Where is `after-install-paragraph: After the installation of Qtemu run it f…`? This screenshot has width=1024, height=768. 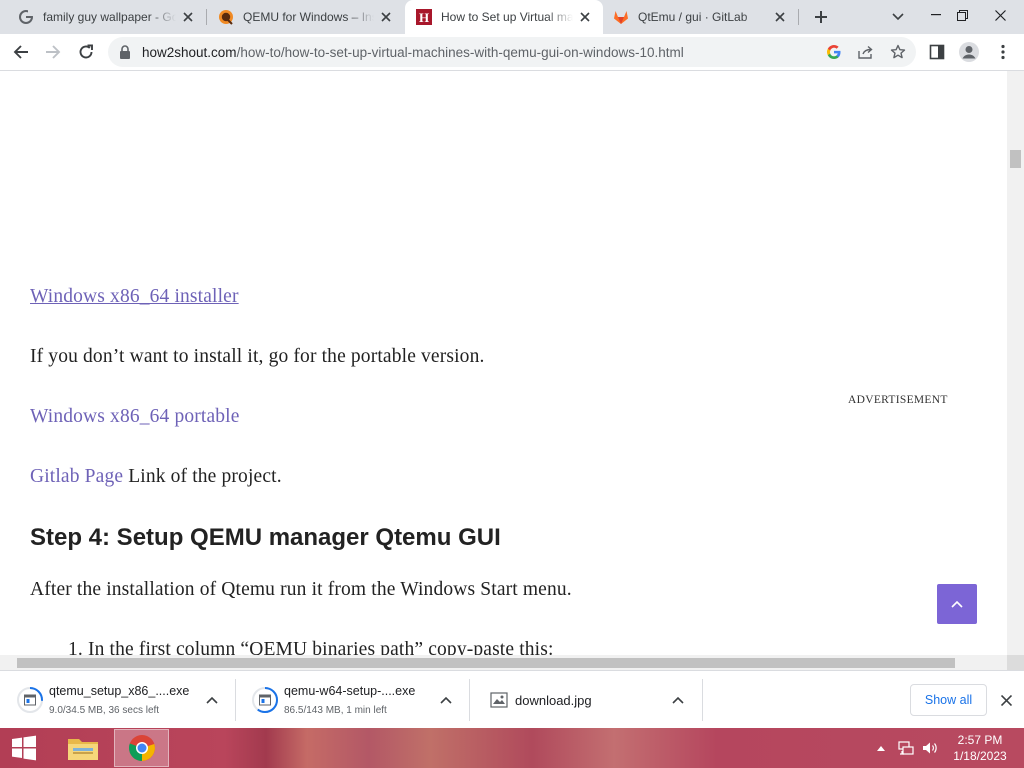 after-install-paragraph: After the installation of Qtemu run it f… is located at coordinates (301, 589).